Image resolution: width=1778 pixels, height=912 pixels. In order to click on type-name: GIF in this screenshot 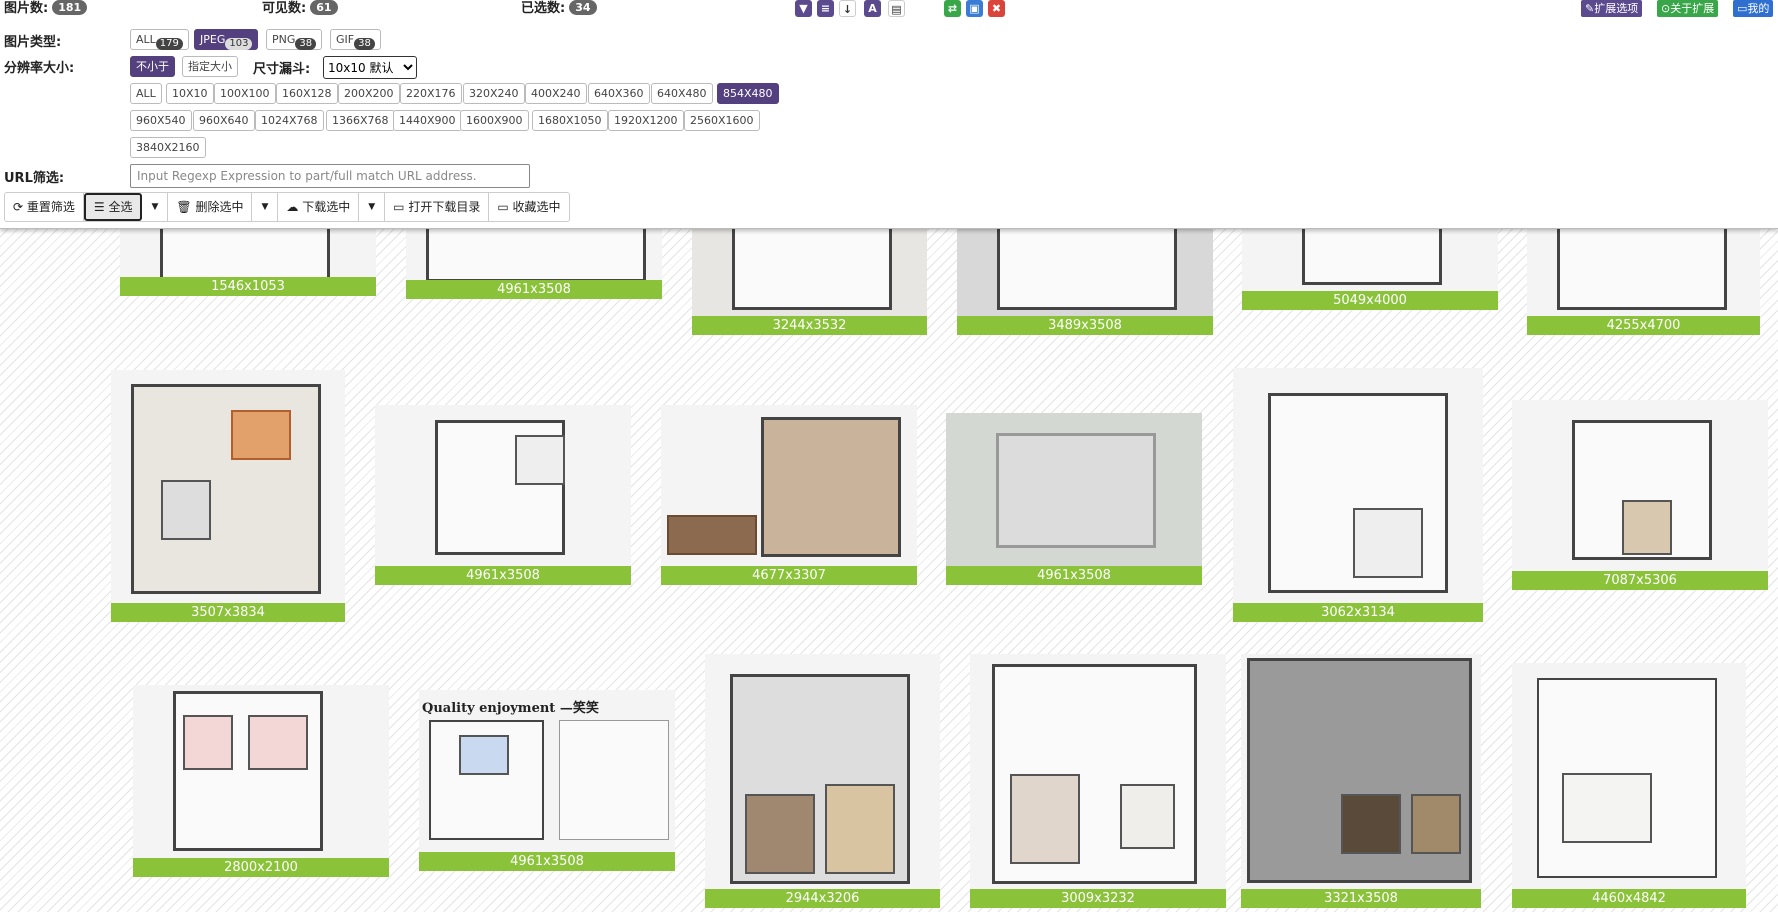, I will do `click(345, 39)`.